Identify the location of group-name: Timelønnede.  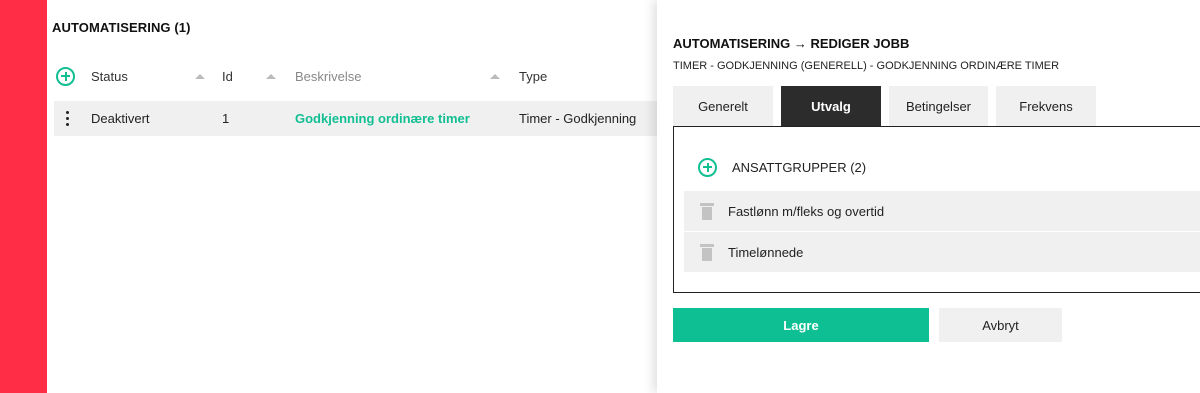
(766, 252).